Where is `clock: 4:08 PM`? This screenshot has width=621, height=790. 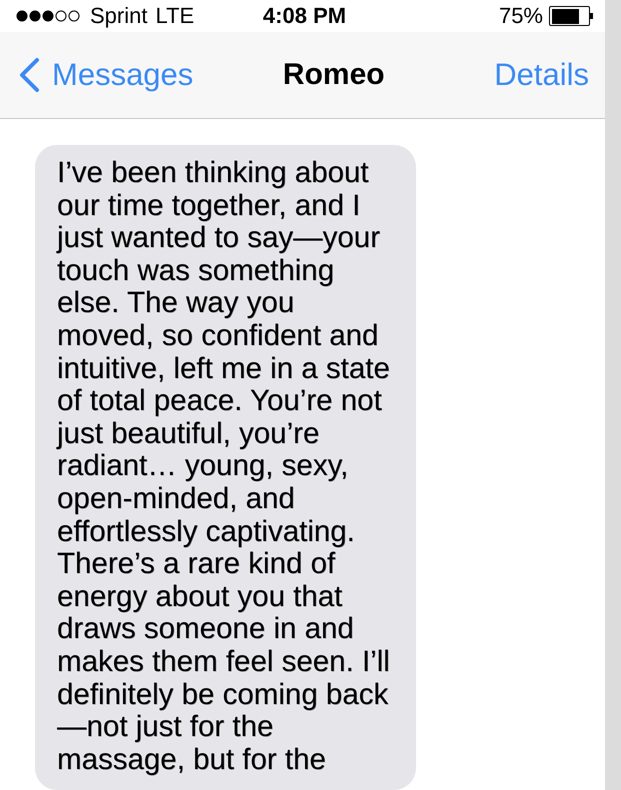 clock: 4:08 PM is located at coordinates (304, 16).